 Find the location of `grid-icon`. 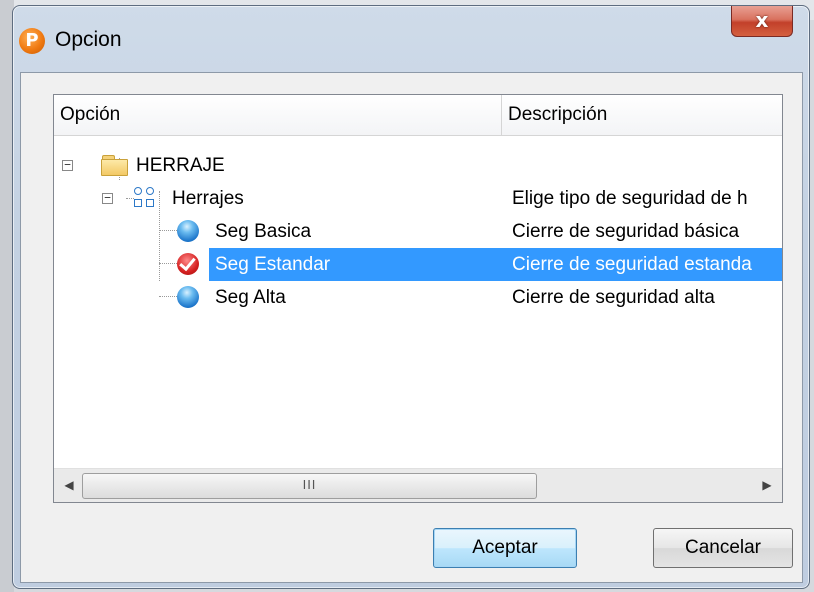

grid-icon is located at coordinates (145, 198).